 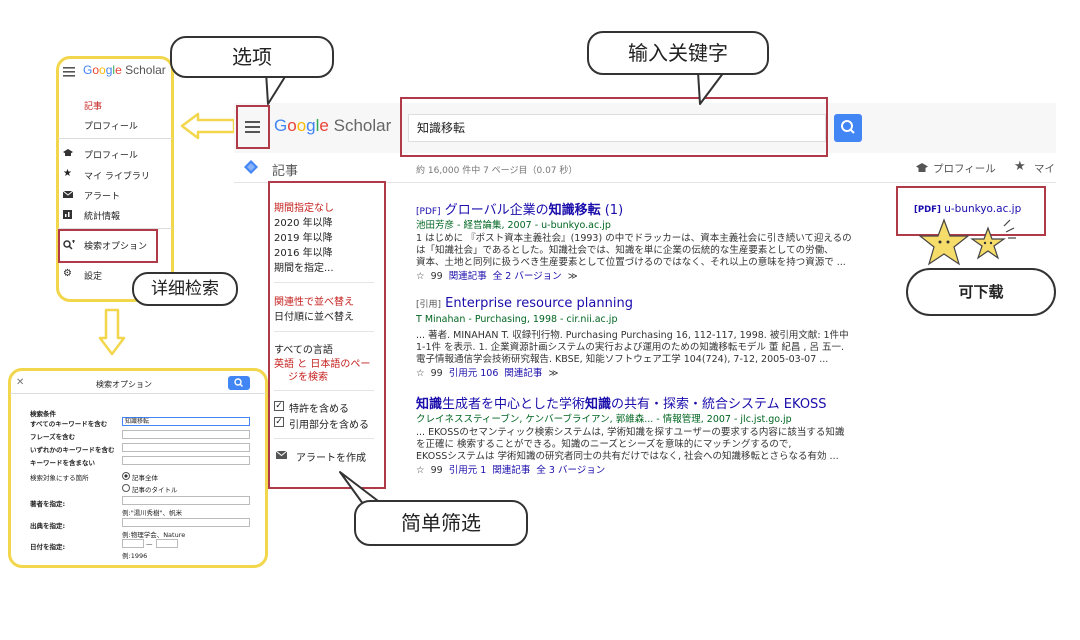 I want to click on side-menu-item-profile: プロフィール, so click(x=111, y=154).